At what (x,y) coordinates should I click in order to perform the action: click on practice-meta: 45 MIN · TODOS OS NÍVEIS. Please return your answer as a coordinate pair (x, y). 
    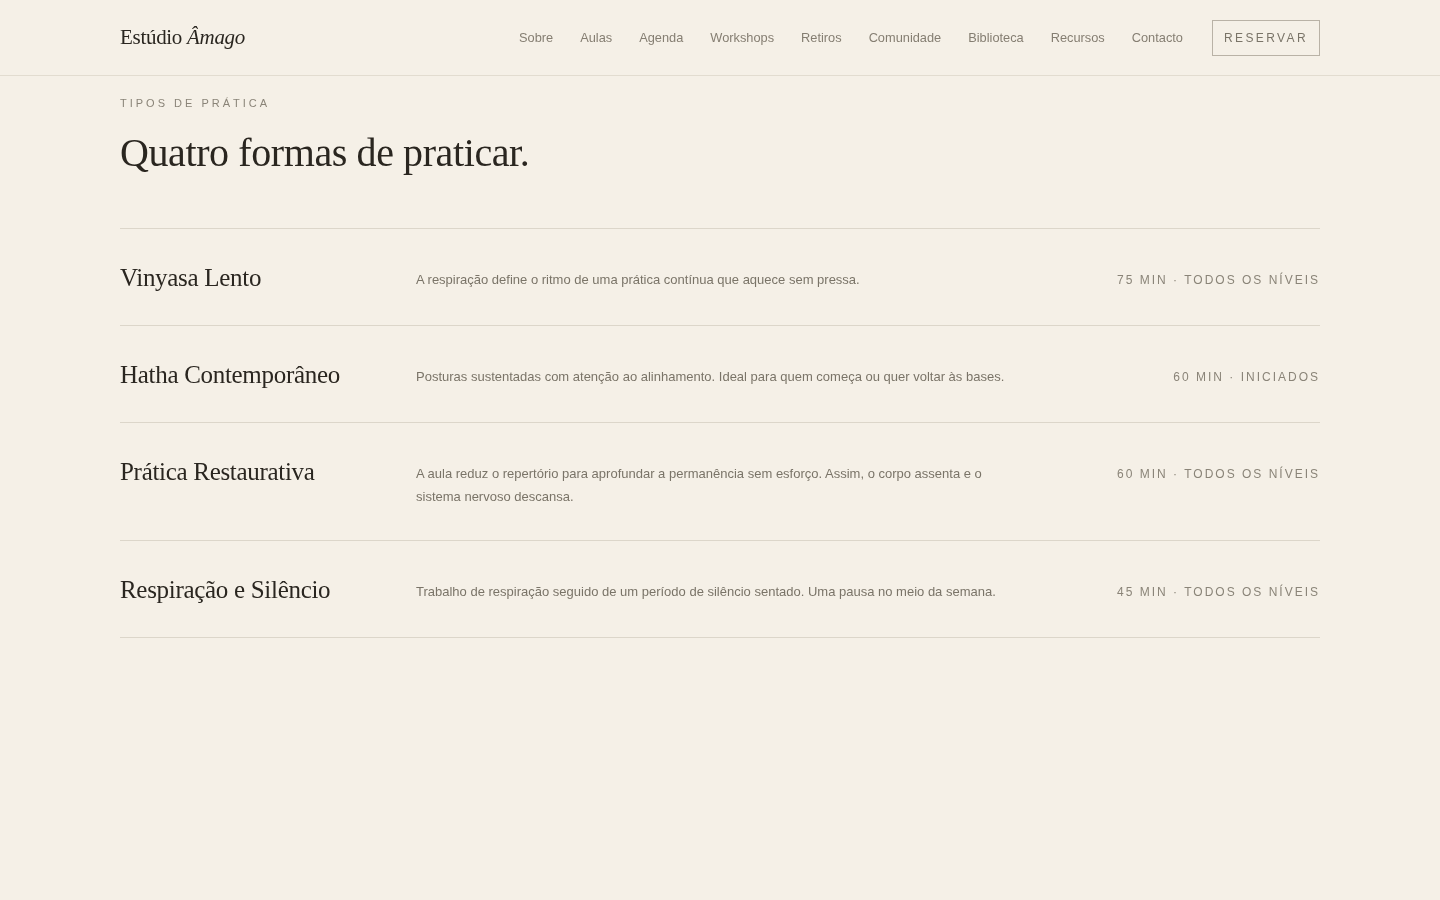
    Looking at the image, I should click on (1218, 592).